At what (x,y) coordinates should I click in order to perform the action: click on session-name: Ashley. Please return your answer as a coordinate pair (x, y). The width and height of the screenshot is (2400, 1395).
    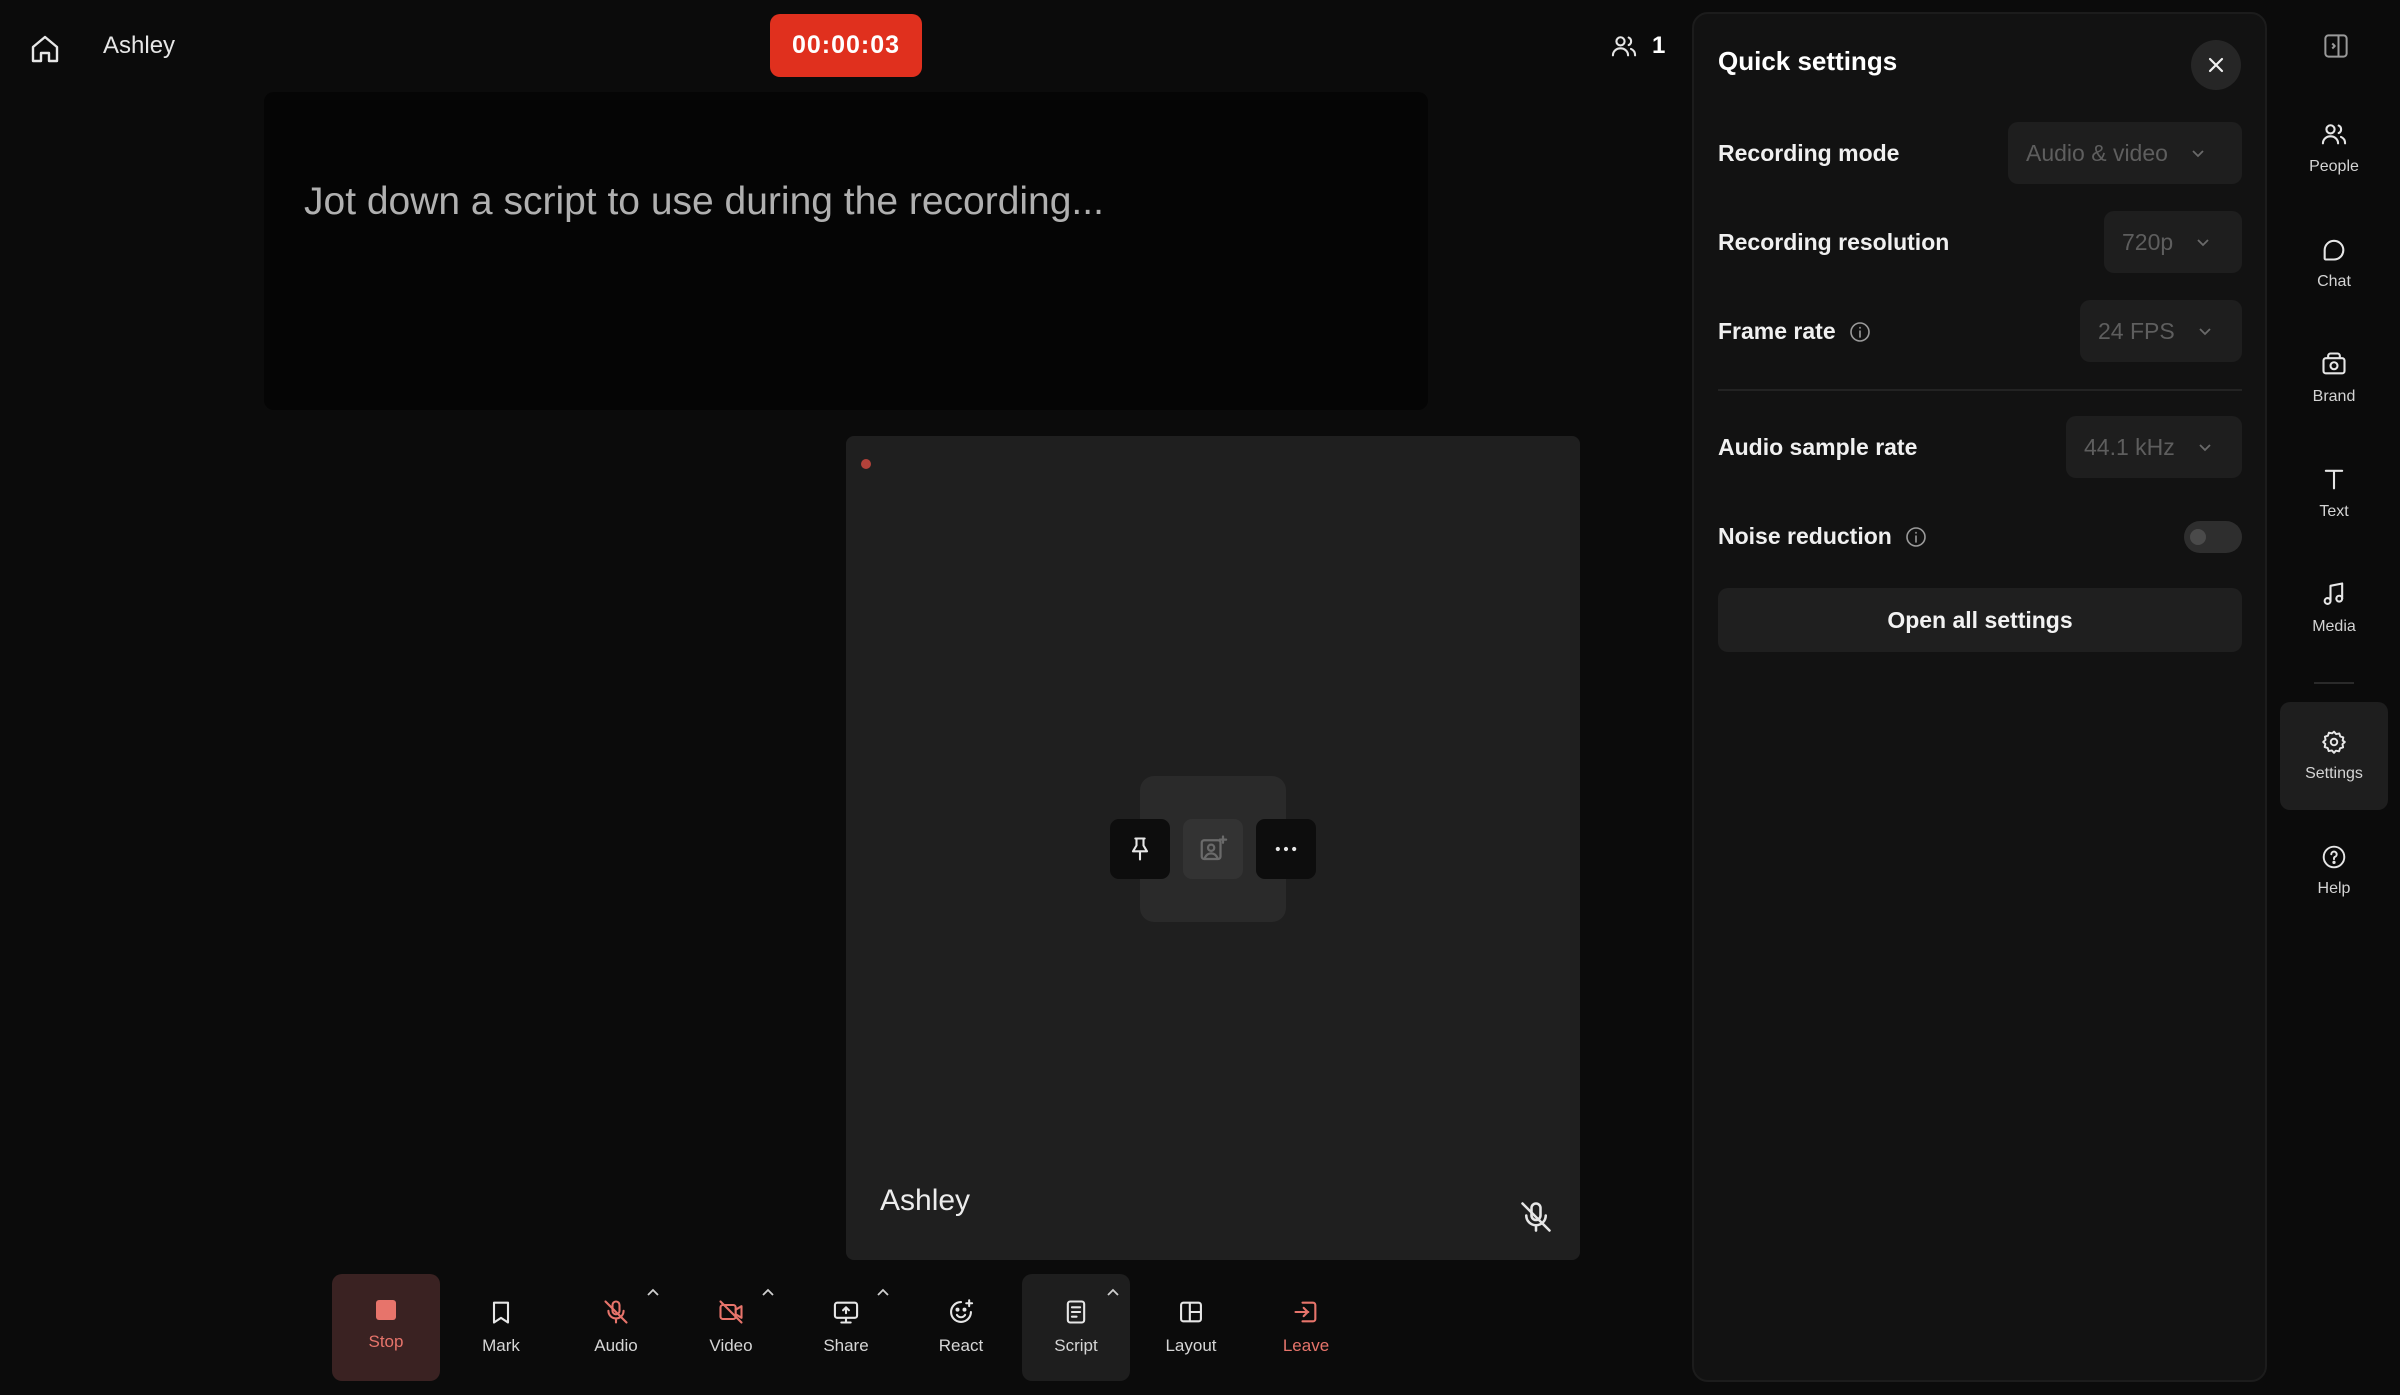
    Looking at the image, I should click on (139, 45).